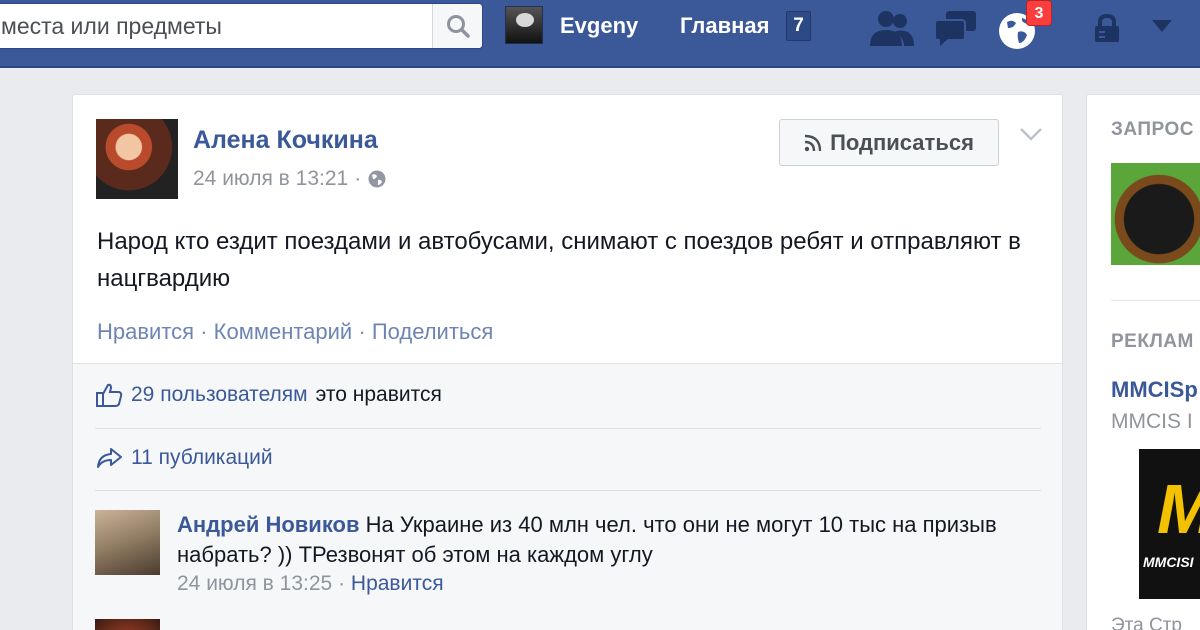 The width and height of the screenshot is (1200, 630). I want to click on thumbs-up-icon, so click(109, 395).